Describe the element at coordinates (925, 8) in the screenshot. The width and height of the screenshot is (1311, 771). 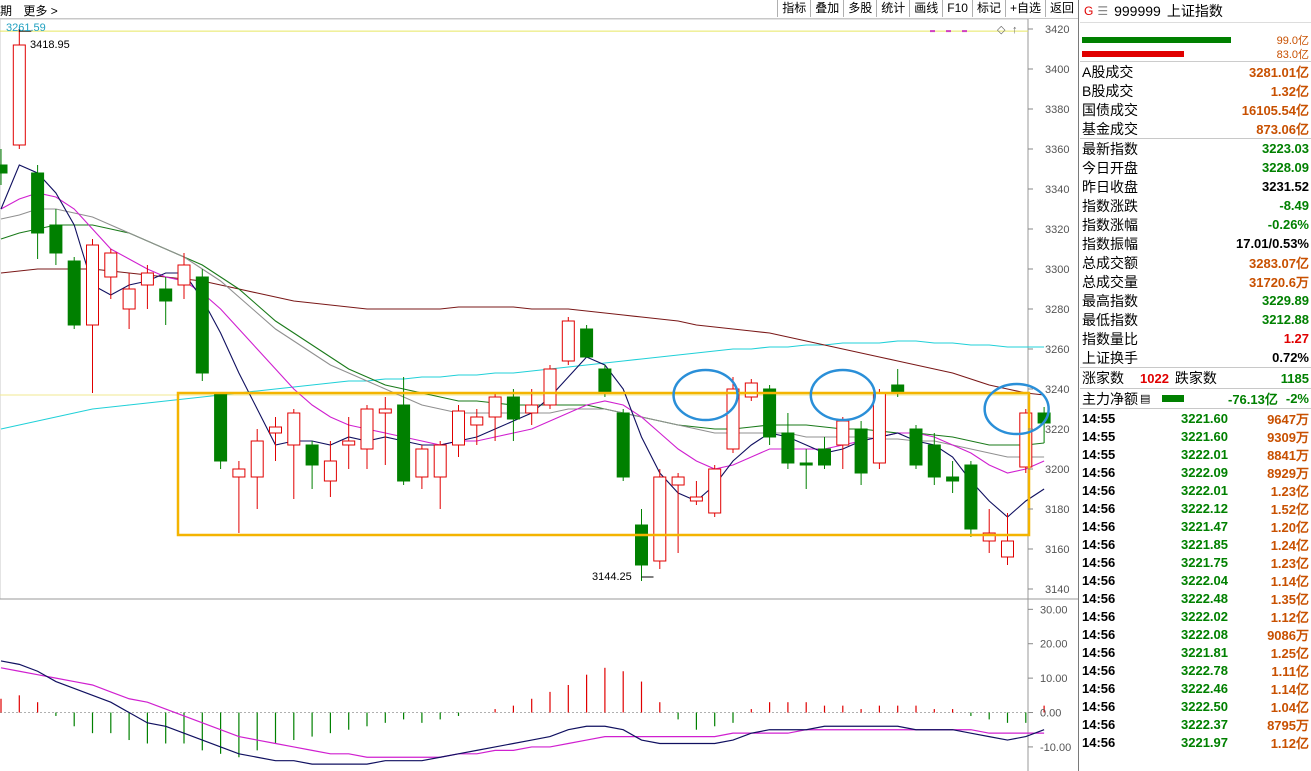
I see `draw-line-button: 画线` at that location.